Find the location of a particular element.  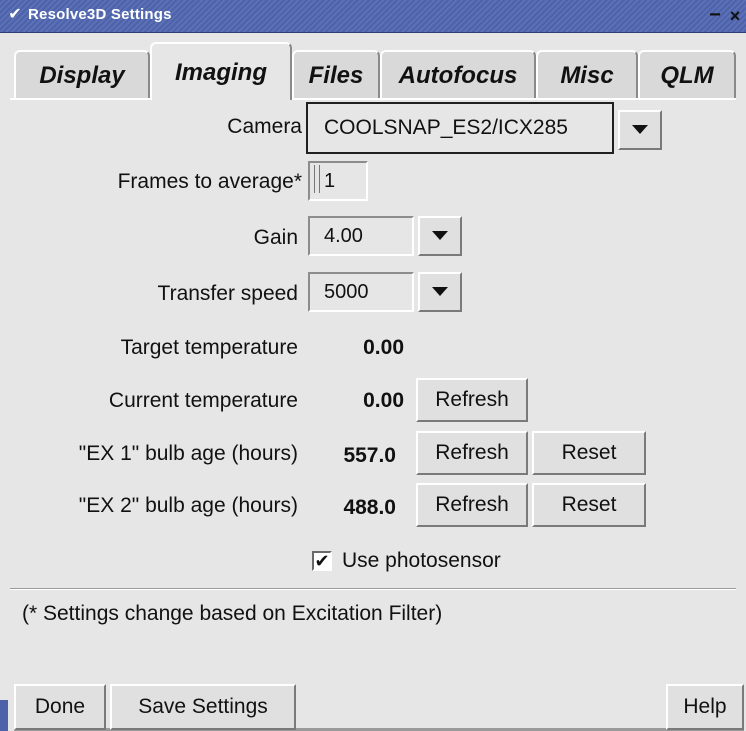

camera-select: COOLSNAP_ES2/ICX285 is located at coordinates (460, 128).